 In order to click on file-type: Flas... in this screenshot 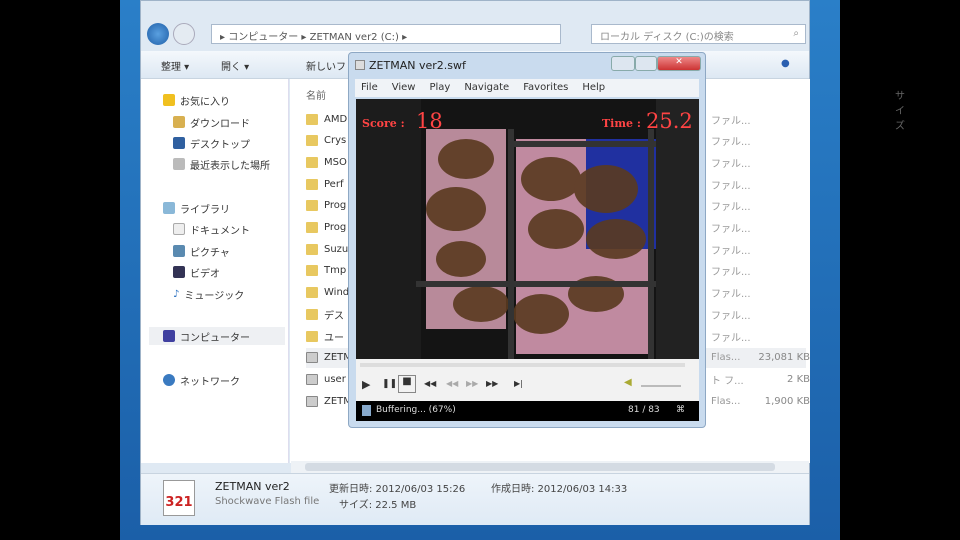, I will do `click(726, 401)`.